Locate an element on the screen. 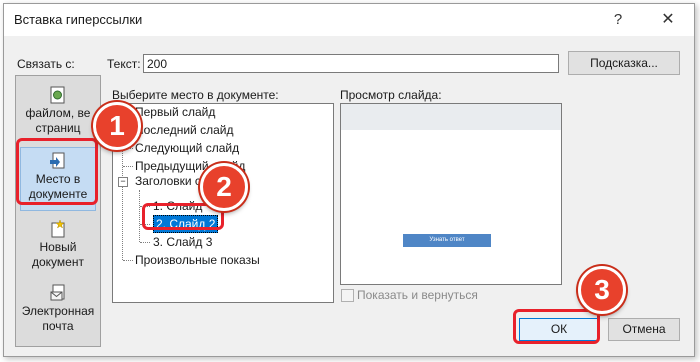 The height and width of the screenshot is (362, 700). show-and-return-checkbox is located at coordinates (347, 295).